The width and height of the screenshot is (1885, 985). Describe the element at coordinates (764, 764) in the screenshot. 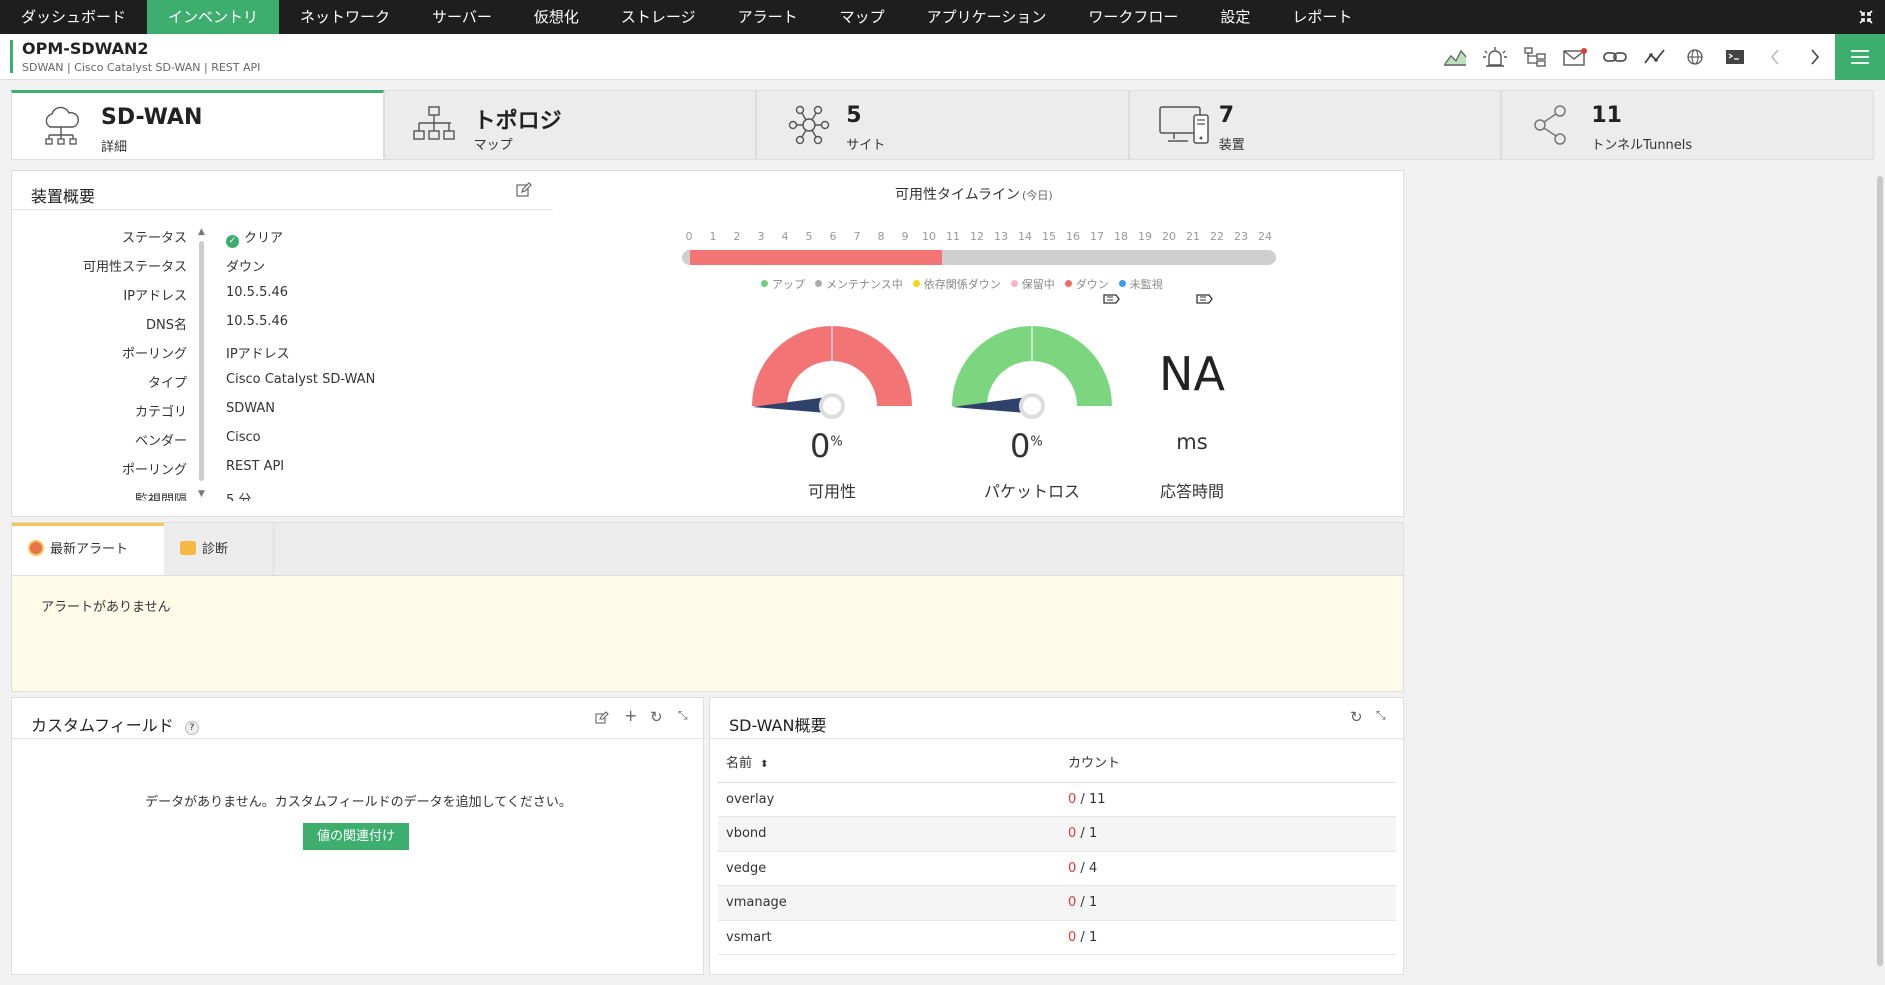

I see `sort-icon: ⬍` at that location.